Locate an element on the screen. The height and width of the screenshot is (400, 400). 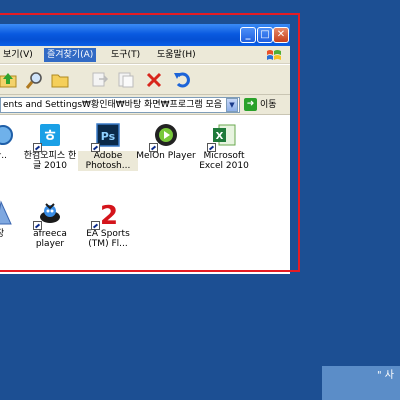
menubar: 보기(V) 즐겨찾기(A) 도구(T) 도움말(H) is located at coordinates (145, 55).